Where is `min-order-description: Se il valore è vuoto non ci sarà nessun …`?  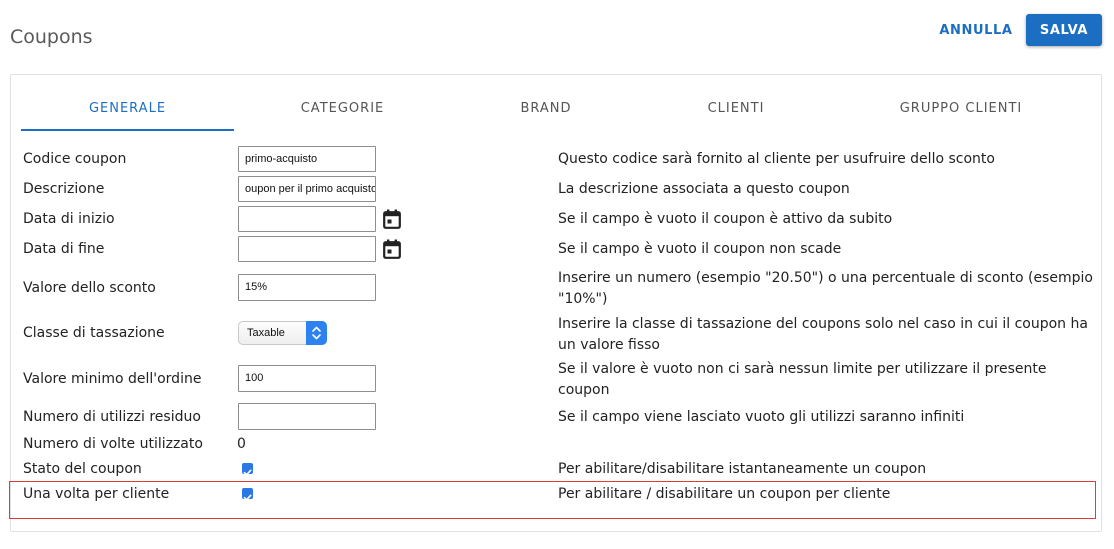
min-order-description: Se il valore è vuoto non ci sarà nessun … is located at coordinates (802, 379).